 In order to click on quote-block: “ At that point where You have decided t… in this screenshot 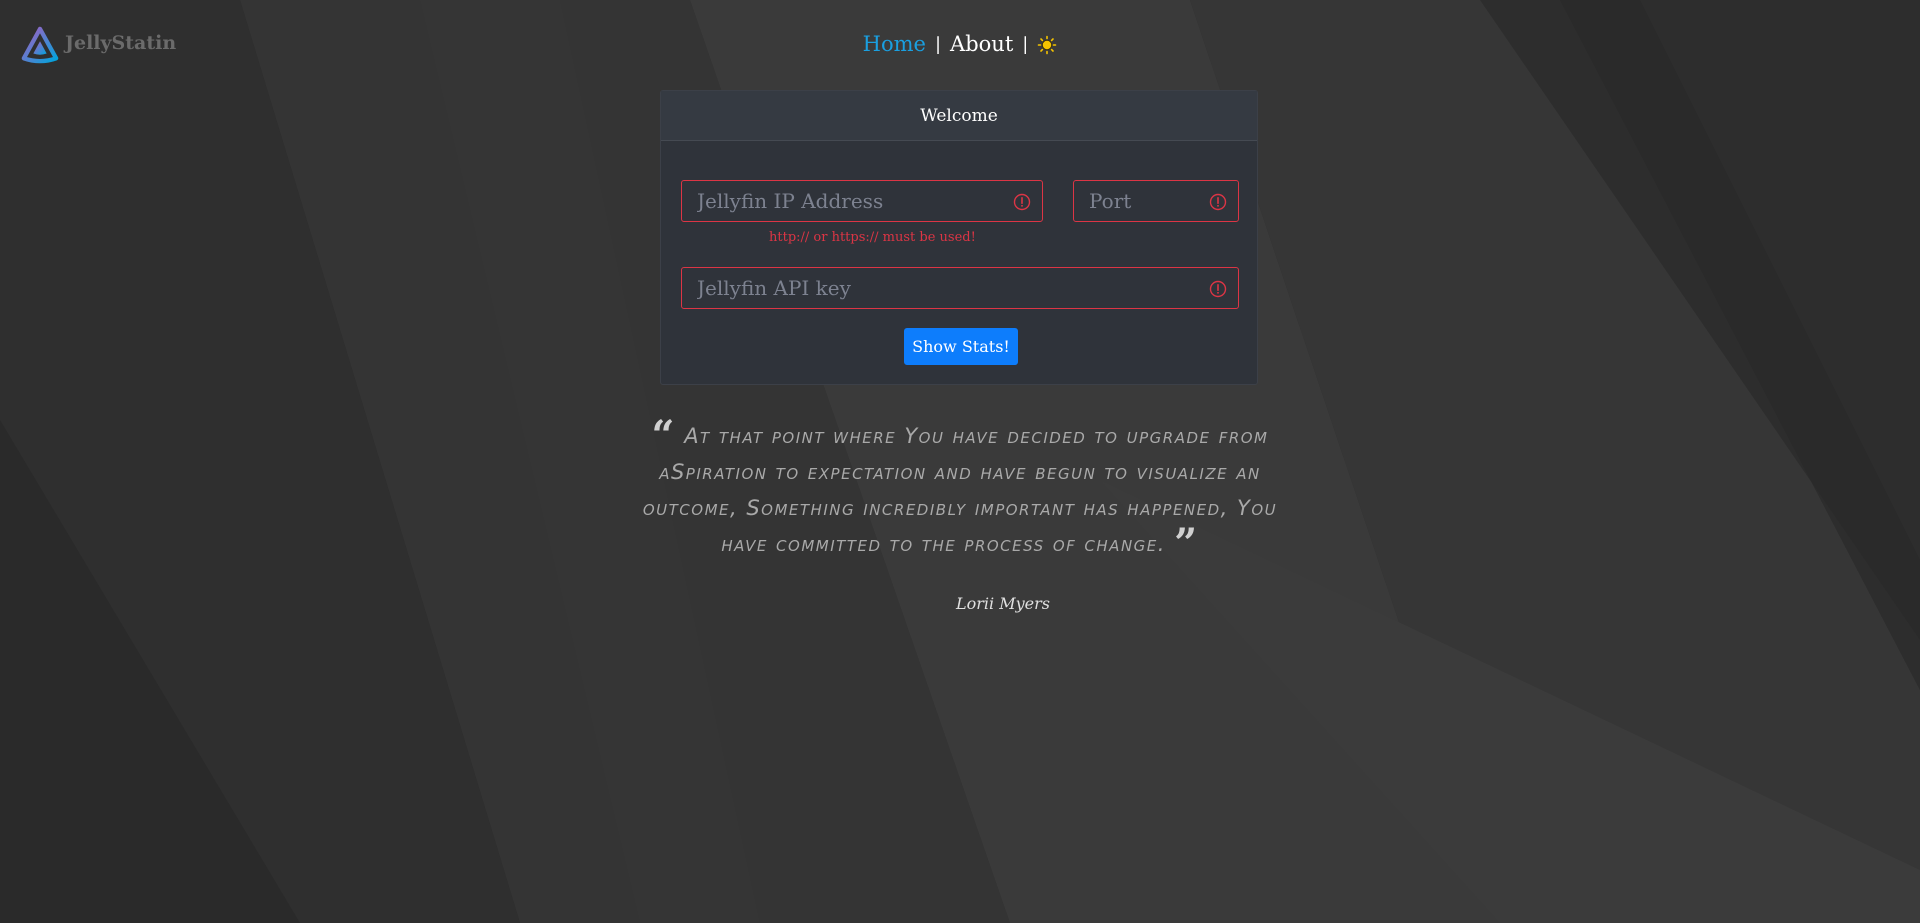, I will do `click(960, 490)`.